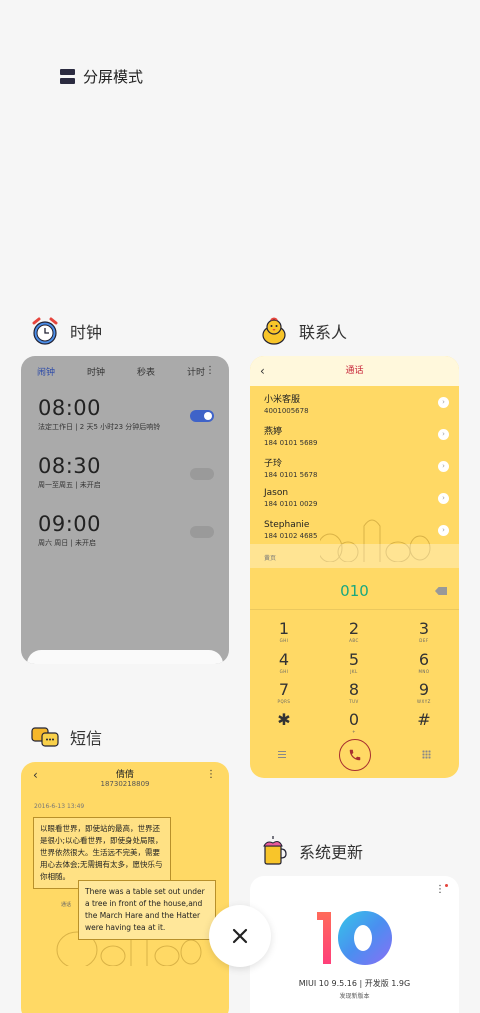 This screenshot has height=1013, width=480. Describe the element at coordinates (128, 472) in the screenshot. I see `alarm-item: 08:30 周一至周五 | 未开启` at that location.